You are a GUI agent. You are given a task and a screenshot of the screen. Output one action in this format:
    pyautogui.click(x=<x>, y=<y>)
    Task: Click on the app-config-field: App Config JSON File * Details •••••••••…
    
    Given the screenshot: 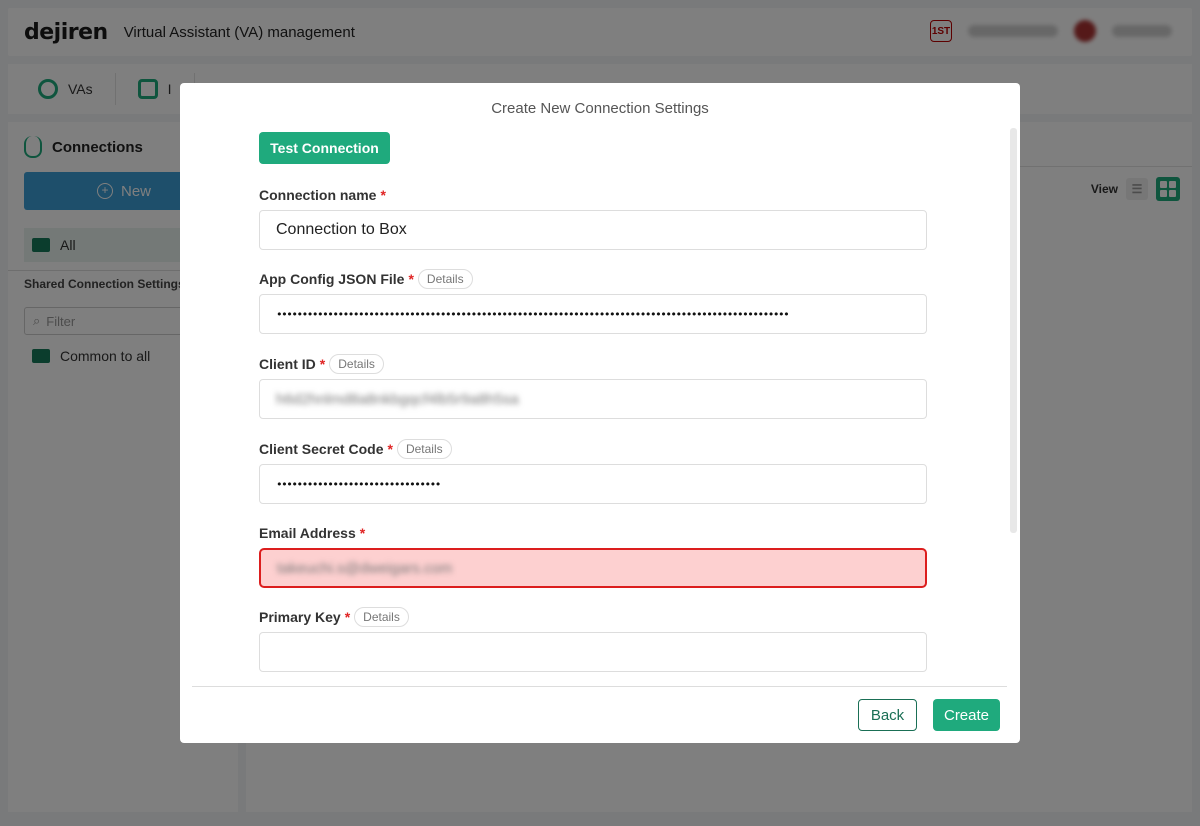 What is the action you would take?
    pyautogui.click(x=593, y=301)
    